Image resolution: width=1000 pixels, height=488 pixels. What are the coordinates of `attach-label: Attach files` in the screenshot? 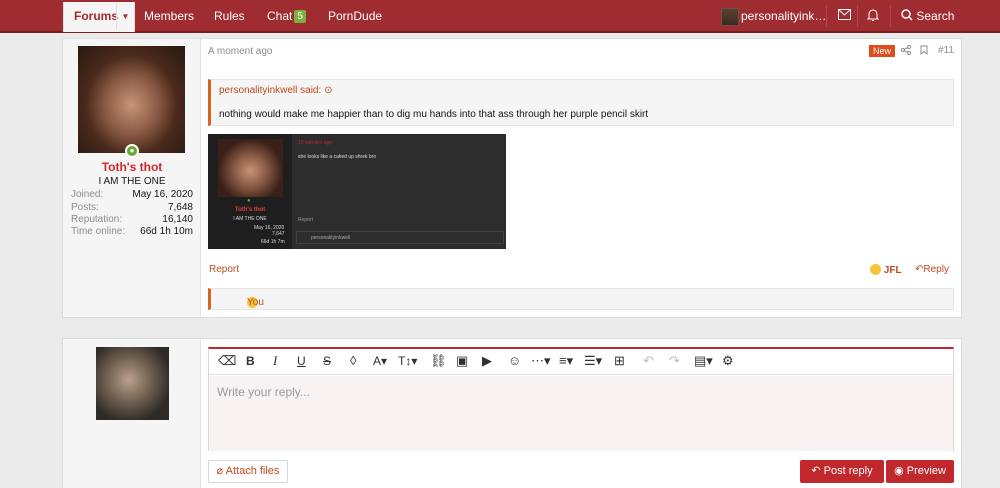 It's located at (252, 471).